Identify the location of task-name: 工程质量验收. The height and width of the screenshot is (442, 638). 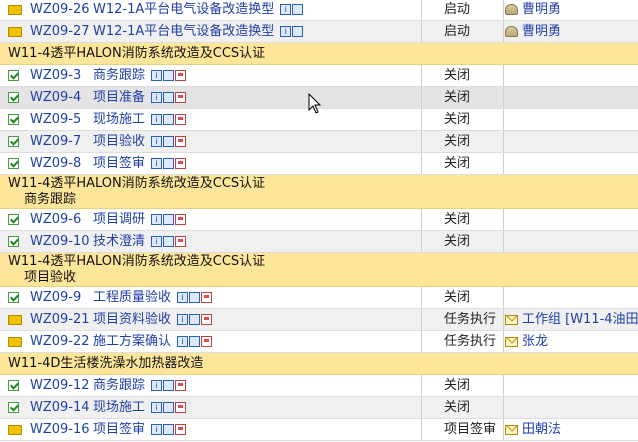
(132, 297).